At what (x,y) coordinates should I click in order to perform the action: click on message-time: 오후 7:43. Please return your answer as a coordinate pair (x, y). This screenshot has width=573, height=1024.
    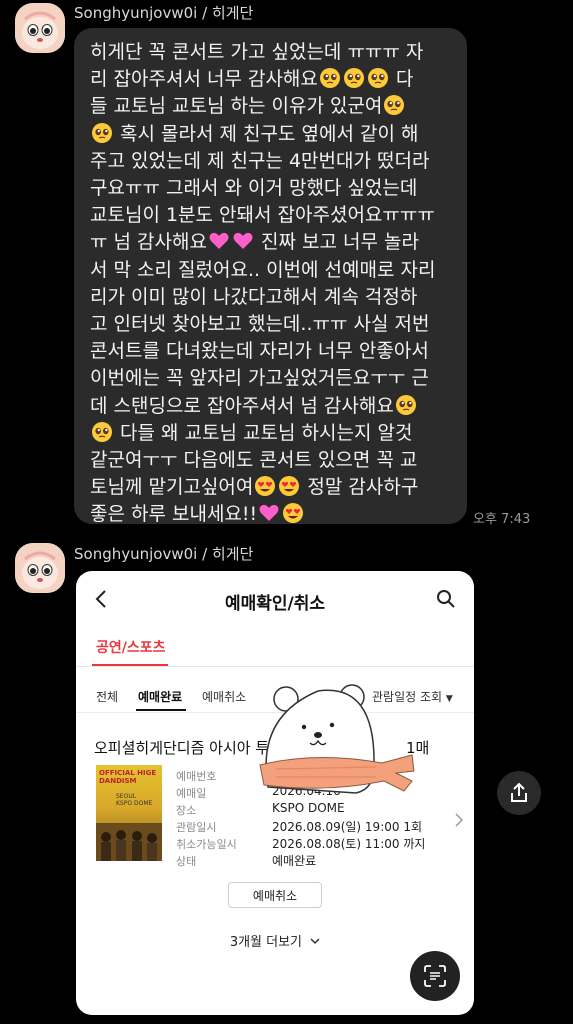
    Looking at the image, I should click on (502, 519).